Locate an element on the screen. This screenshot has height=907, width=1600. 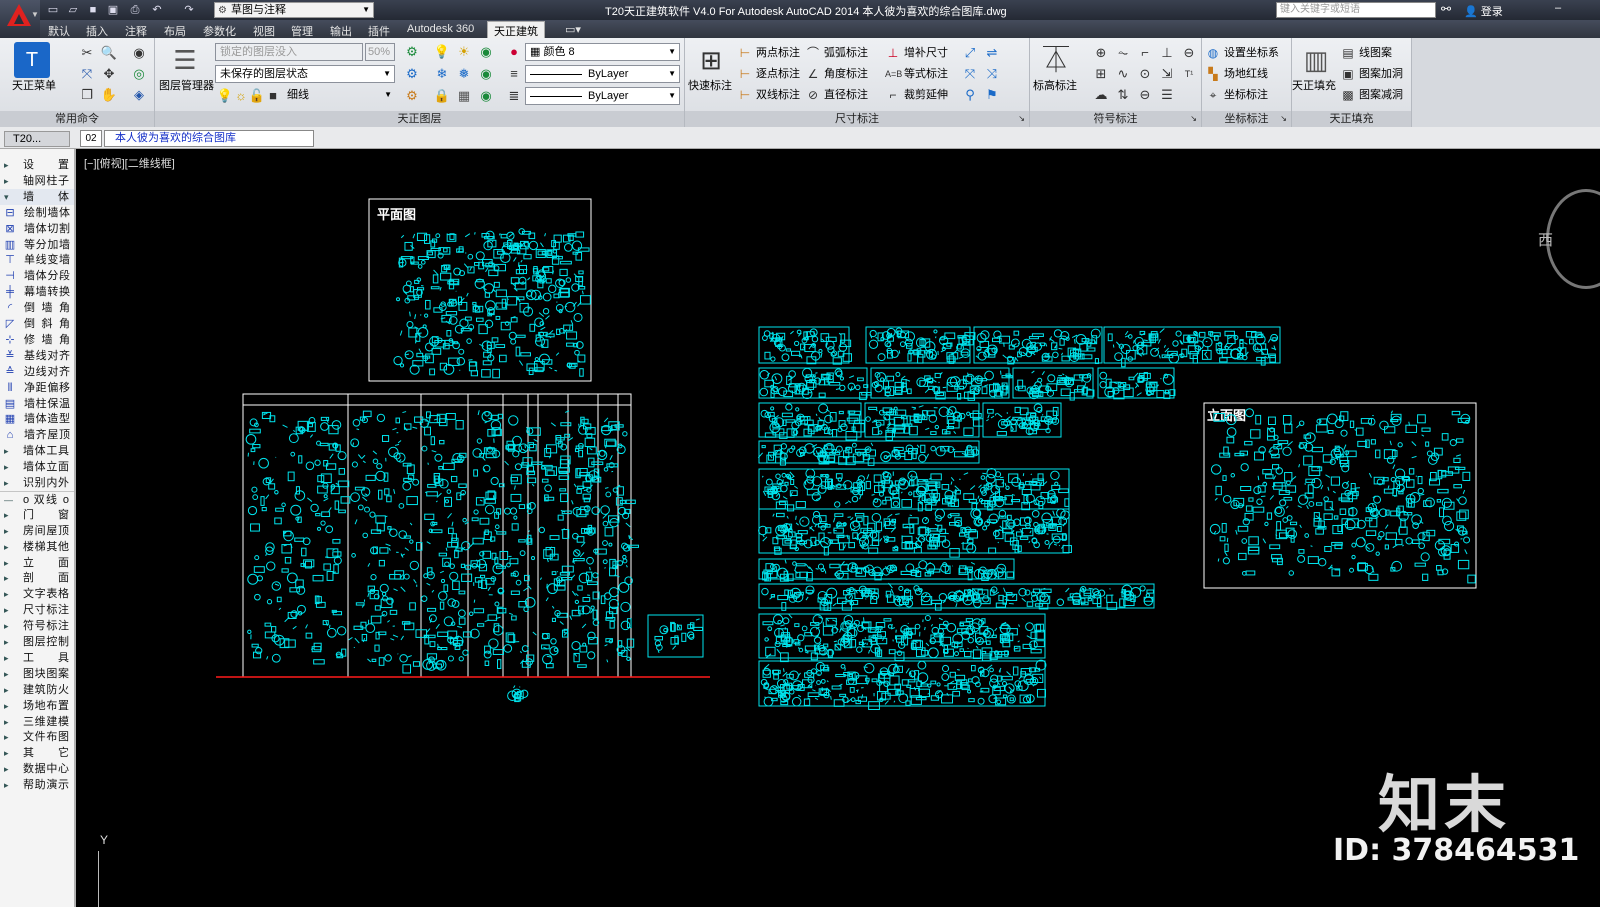
dim-tool-4-icon: ⤨ is located at coordinates (992, 74).